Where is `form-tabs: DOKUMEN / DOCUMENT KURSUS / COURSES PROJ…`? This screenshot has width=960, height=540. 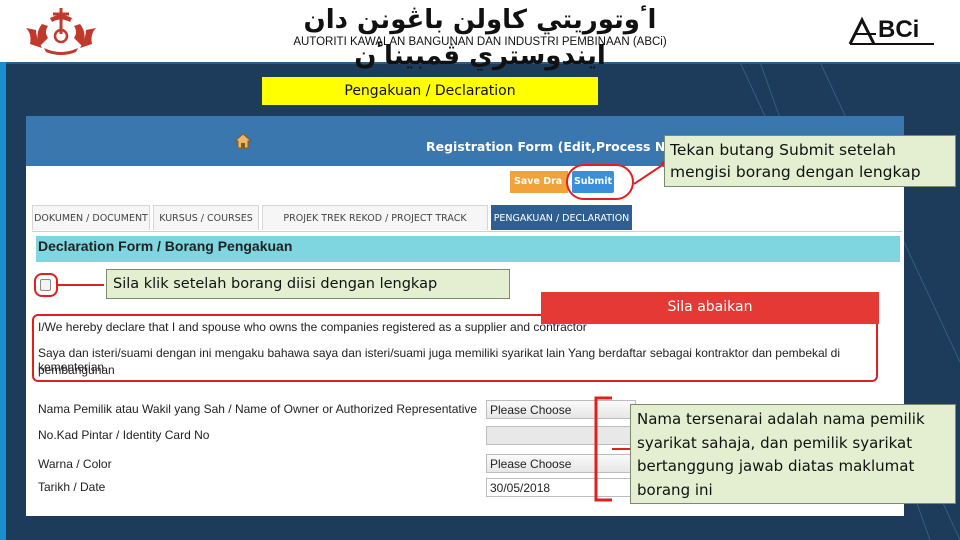 form-tabs: DOKUMEN / DOCUMENT KURSUS / COURSES PROJ… is located at coordinates (467, 227).